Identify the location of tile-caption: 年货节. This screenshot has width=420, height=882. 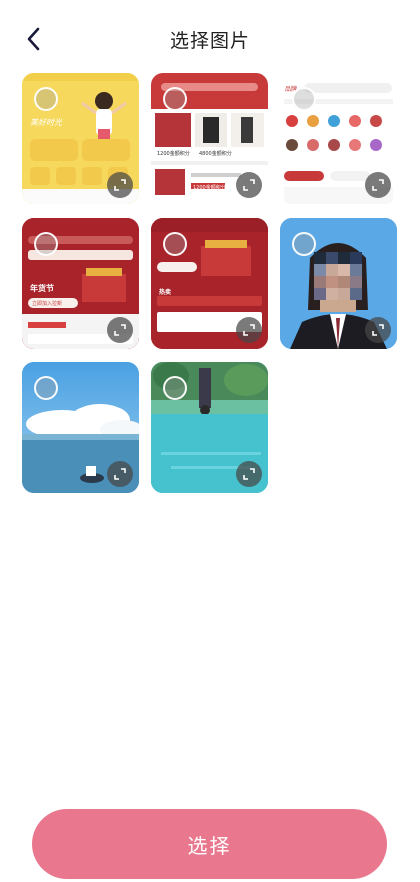
(42, 288).